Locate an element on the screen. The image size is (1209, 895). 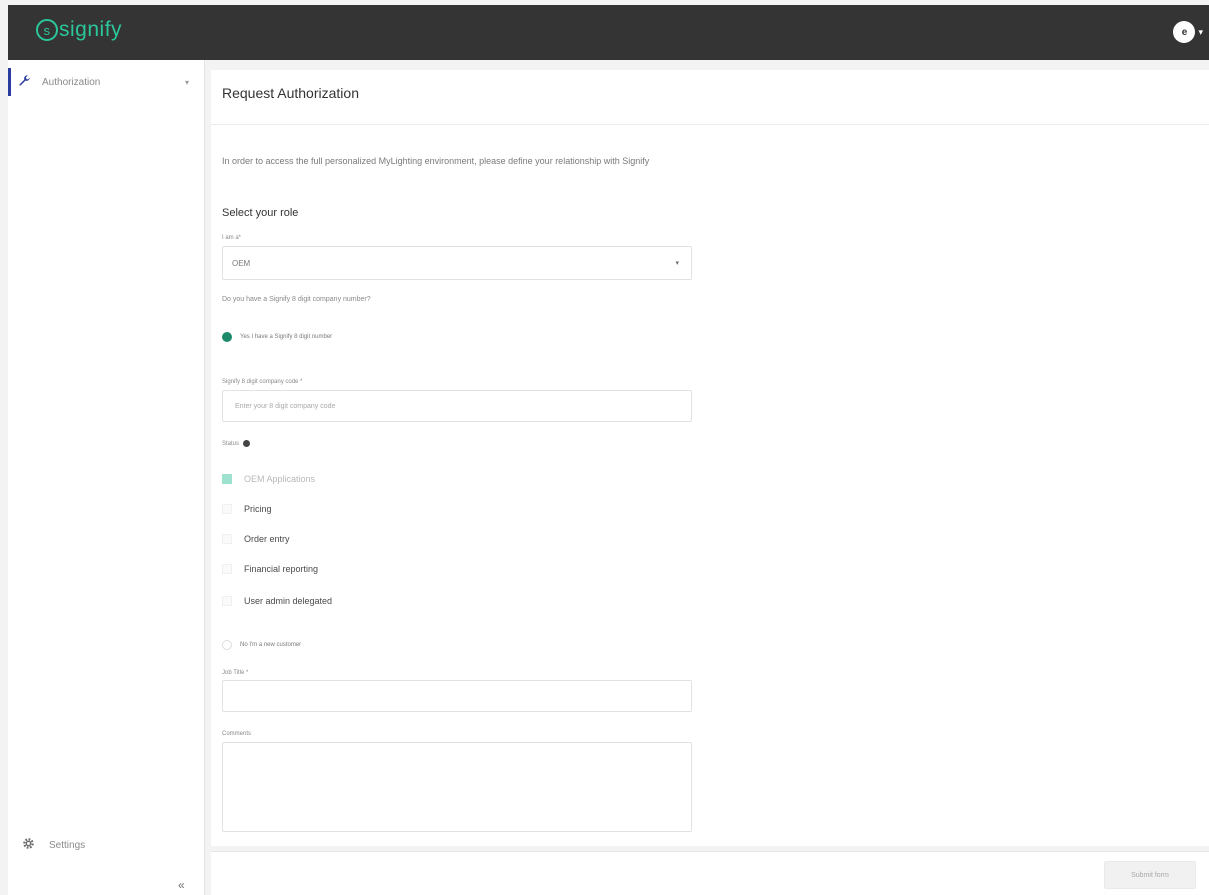
role-label: I am a* is located at coordinates (232, 238).